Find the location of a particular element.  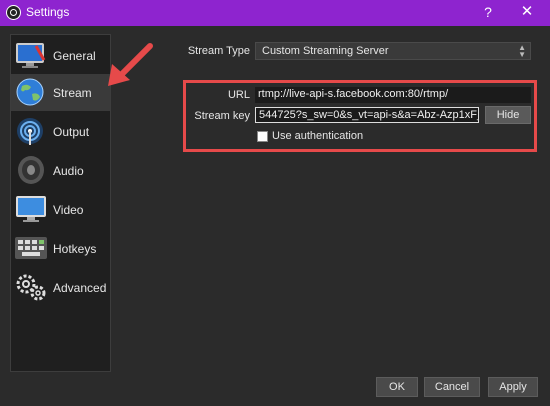

sidebar-item-output: Output is located at coordinates (60, 131).